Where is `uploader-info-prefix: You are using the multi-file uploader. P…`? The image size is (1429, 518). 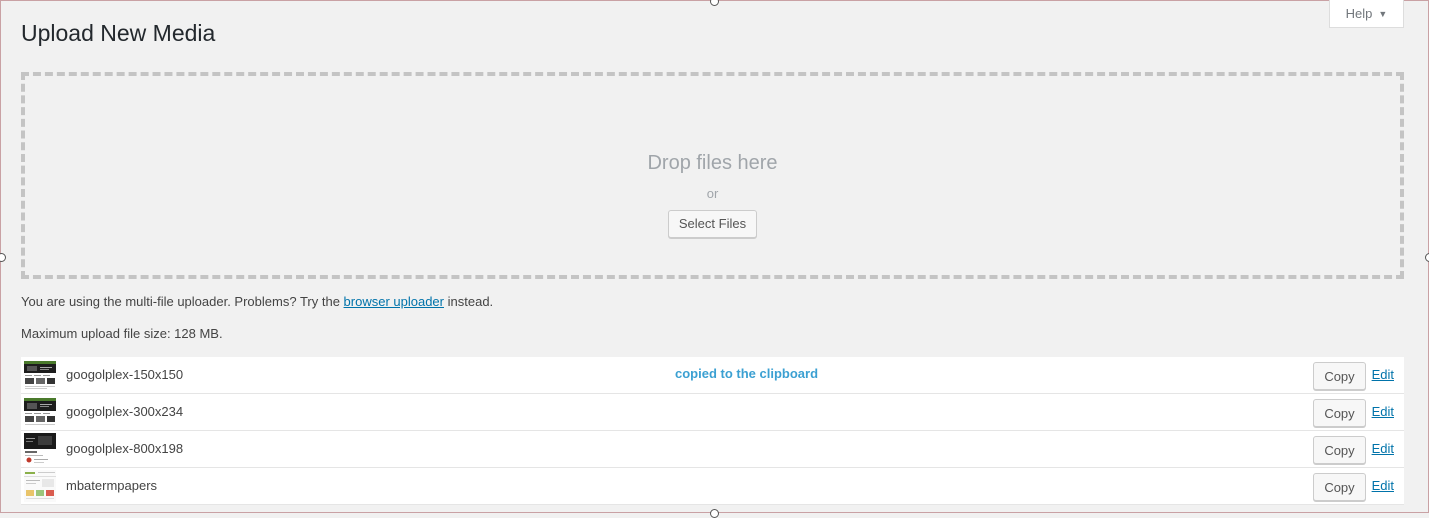
uploader-info-prefix: You are using the multi-file uploader. P… is located at coordinates (180, 301).